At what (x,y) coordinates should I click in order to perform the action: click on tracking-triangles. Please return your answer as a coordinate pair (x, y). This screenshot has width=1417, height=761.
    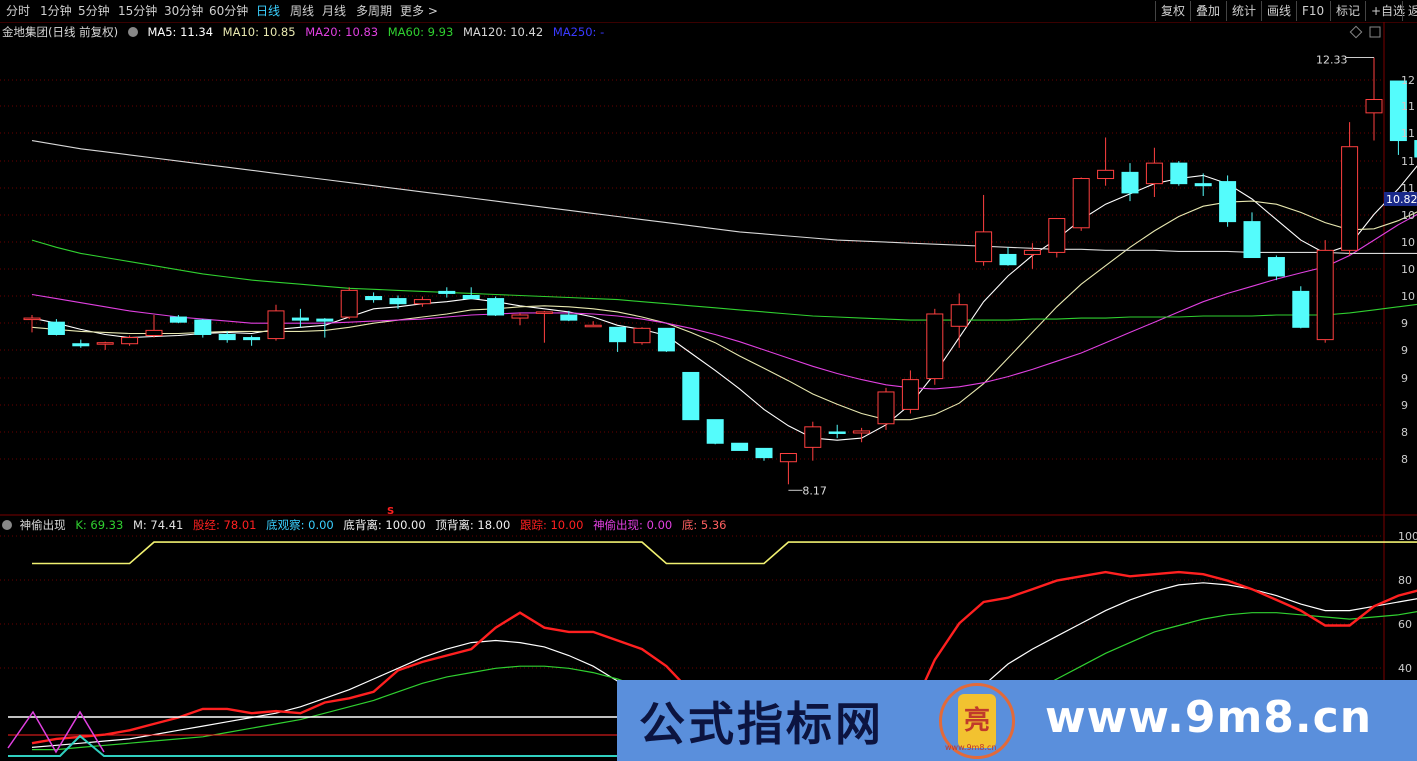
    Looking at the image, I should click on (56, 732).